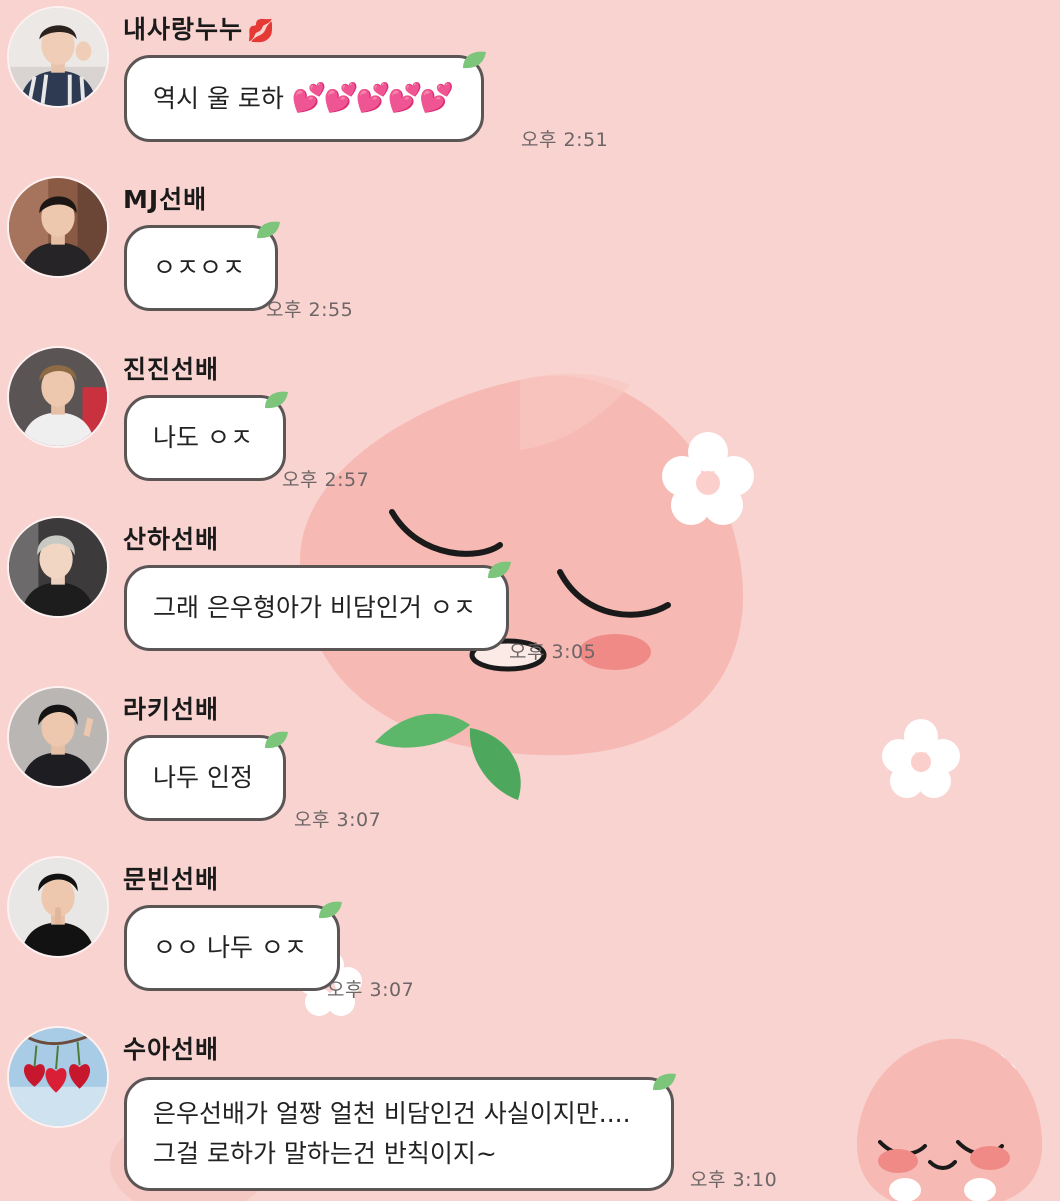 The image size is (1060, 1201). Describe the element at coordinates (734, 1180) in the screenshot. I see `timestamp: 오후 3:10` at that location.